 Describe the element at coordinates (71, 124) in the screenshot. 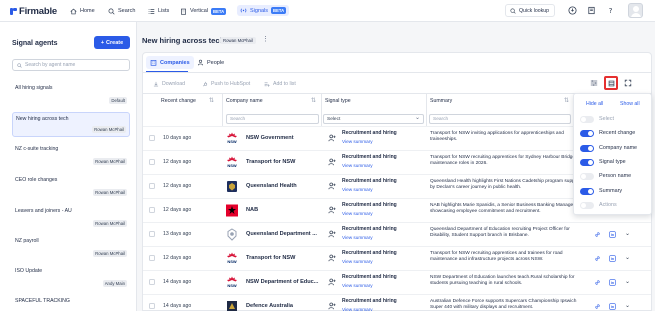

I see `agent-item-selected: New hiring across tech Rowan McPhail` at that location.